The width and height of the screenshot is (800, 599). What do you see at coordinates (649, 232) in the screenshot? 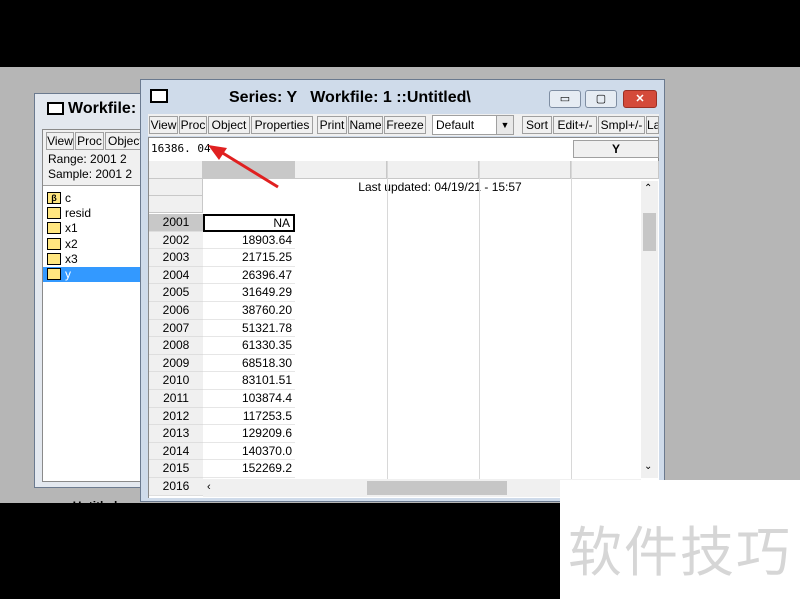
I see `scroll-thumb` at bounding box center [649, 232].